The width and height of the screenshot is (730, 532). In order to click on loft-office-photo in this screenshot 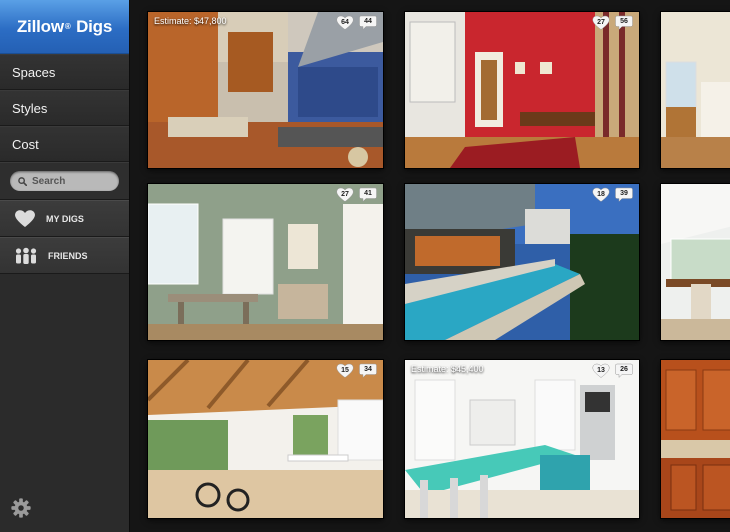, I will do `click(265, 439)`.